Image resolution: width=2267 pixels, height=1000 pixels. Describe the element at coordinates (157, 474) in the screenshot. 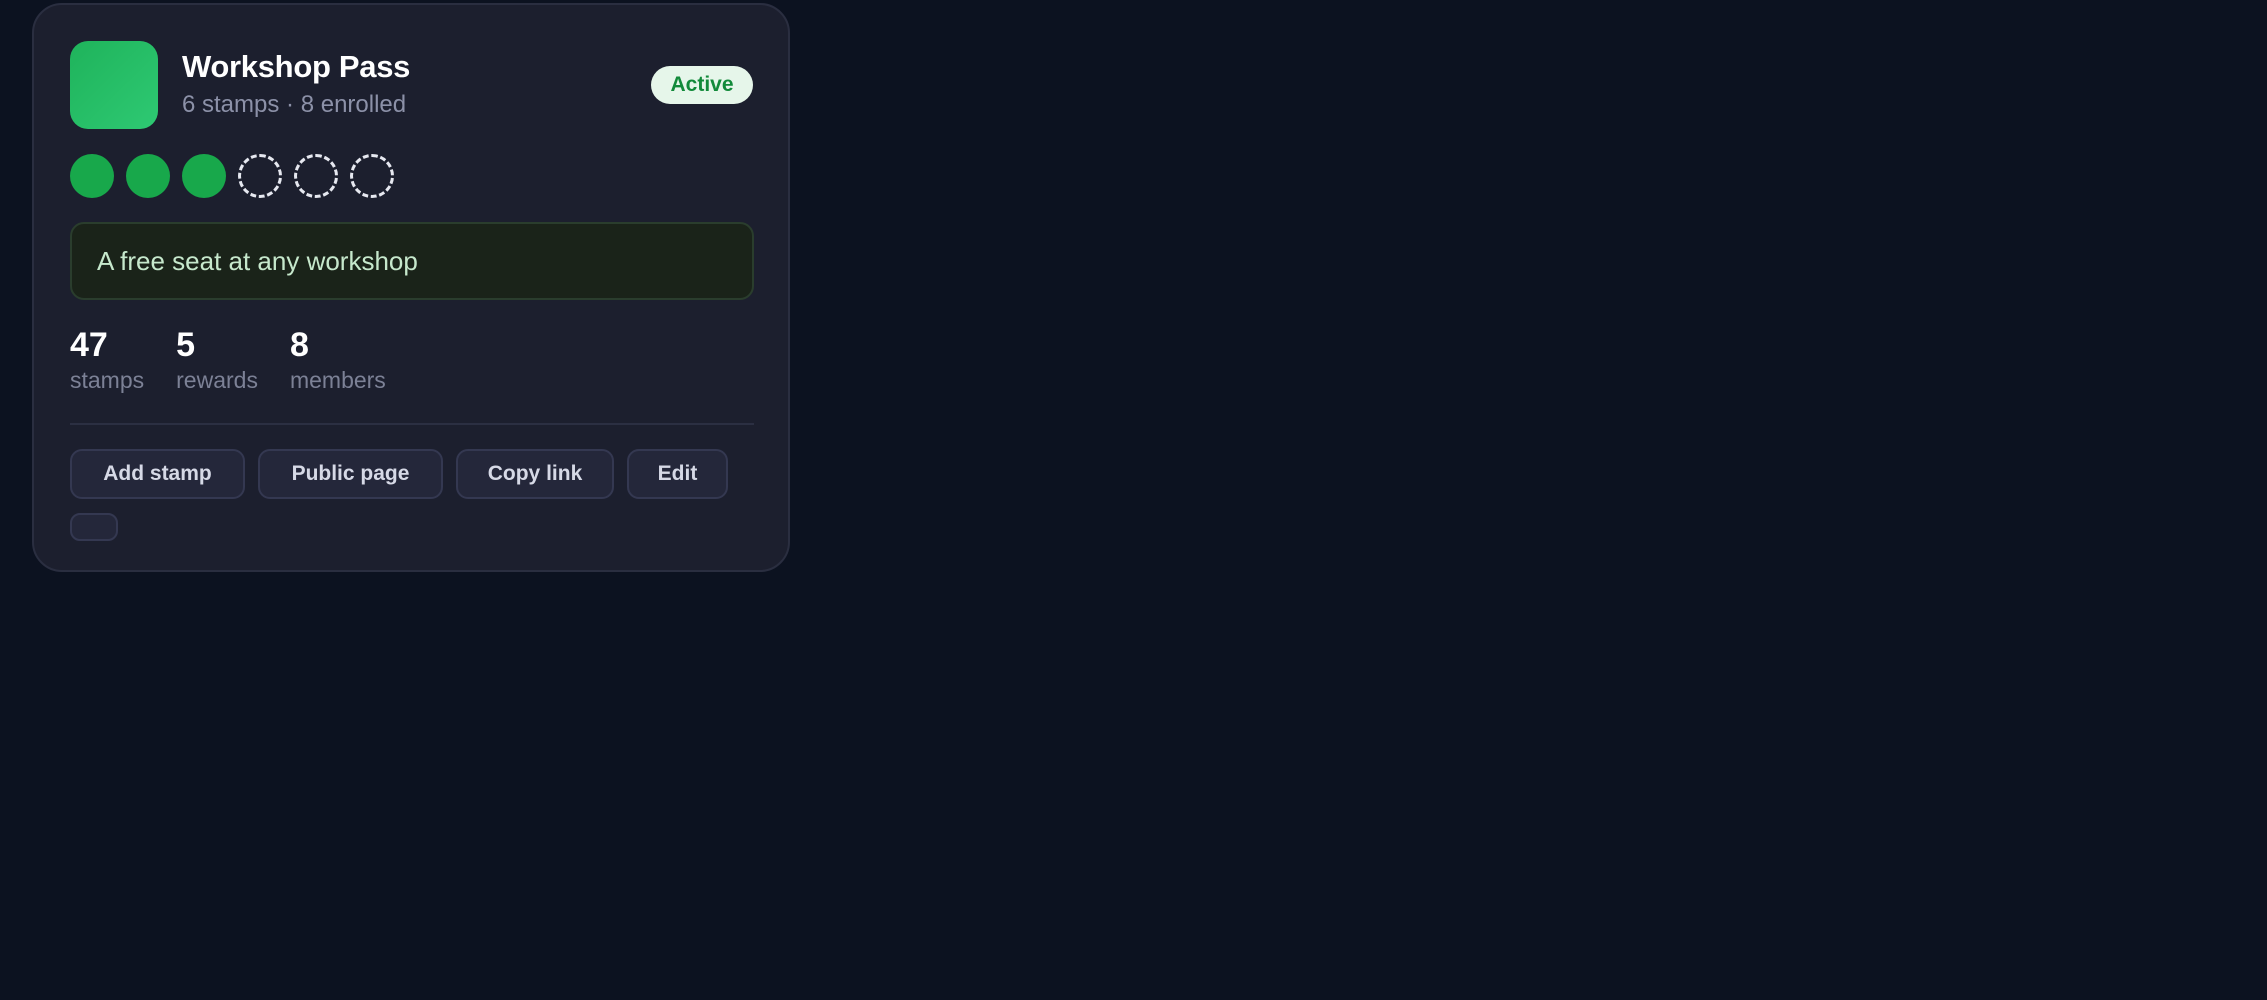

I see `add-stamp-button: Add stamp` at that location.